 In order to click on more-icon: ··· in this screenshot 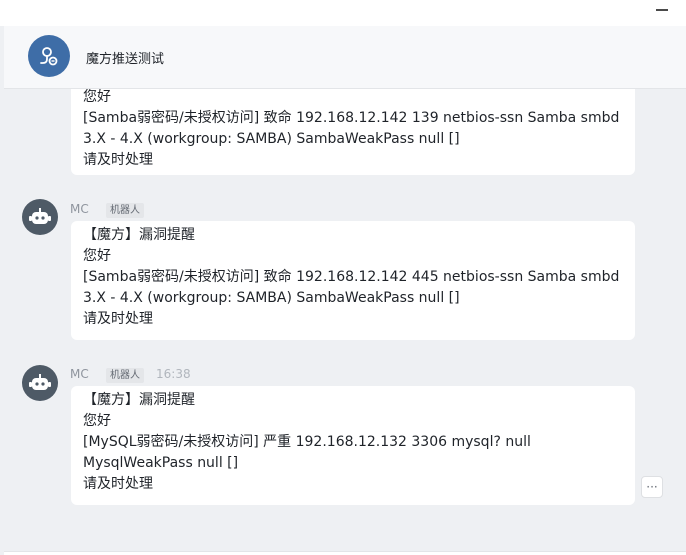, I will do `click(652, 487)`.